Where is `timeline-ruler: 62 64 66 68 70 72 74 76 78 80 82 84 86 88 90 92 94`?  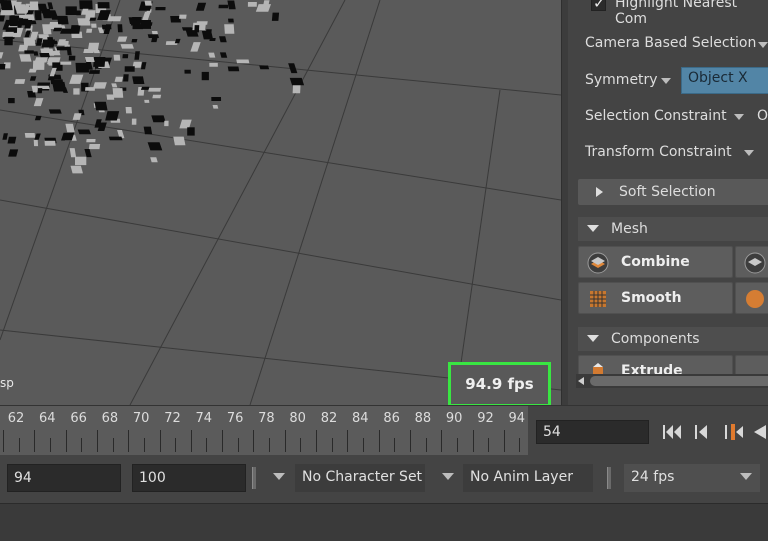 timeline-ruler: 62 64 66 68 70 72 74 76 78 80 82 84 86 88 90 92 94 is located at coordinates (264, 431).